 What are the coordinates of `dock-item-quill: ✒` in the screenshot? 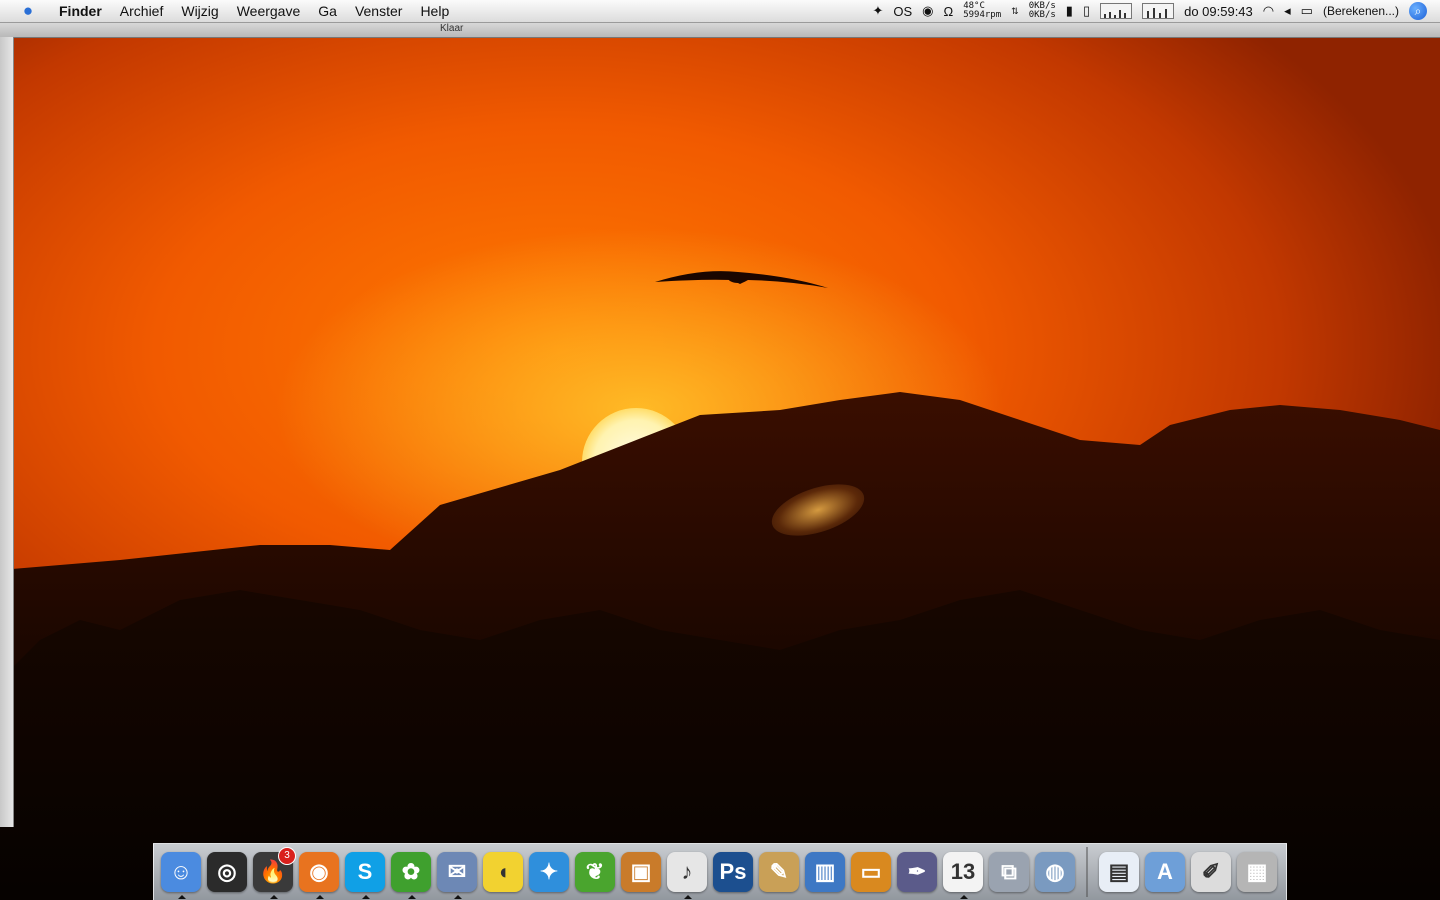 It's located at (917, 872).